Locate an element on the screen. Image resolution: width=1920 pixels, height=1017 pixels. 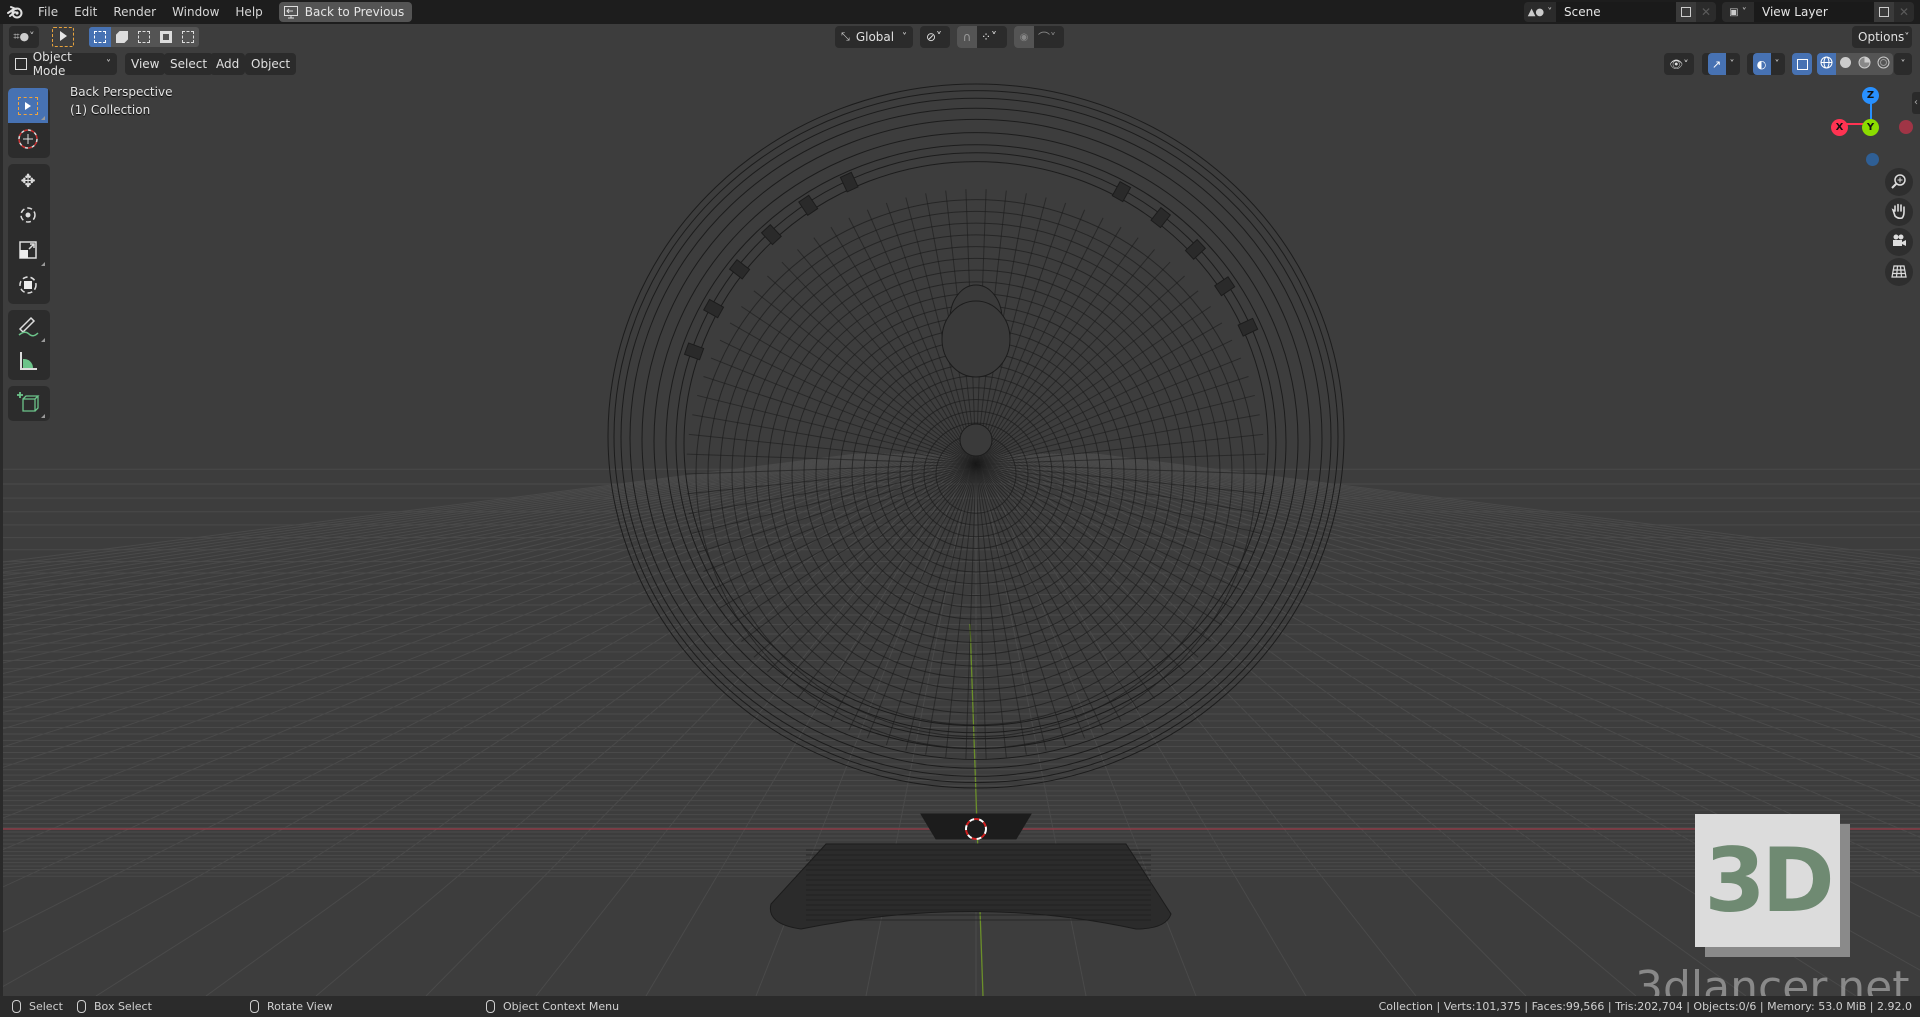
camera-view-button is located at coordinates (1899, 242).